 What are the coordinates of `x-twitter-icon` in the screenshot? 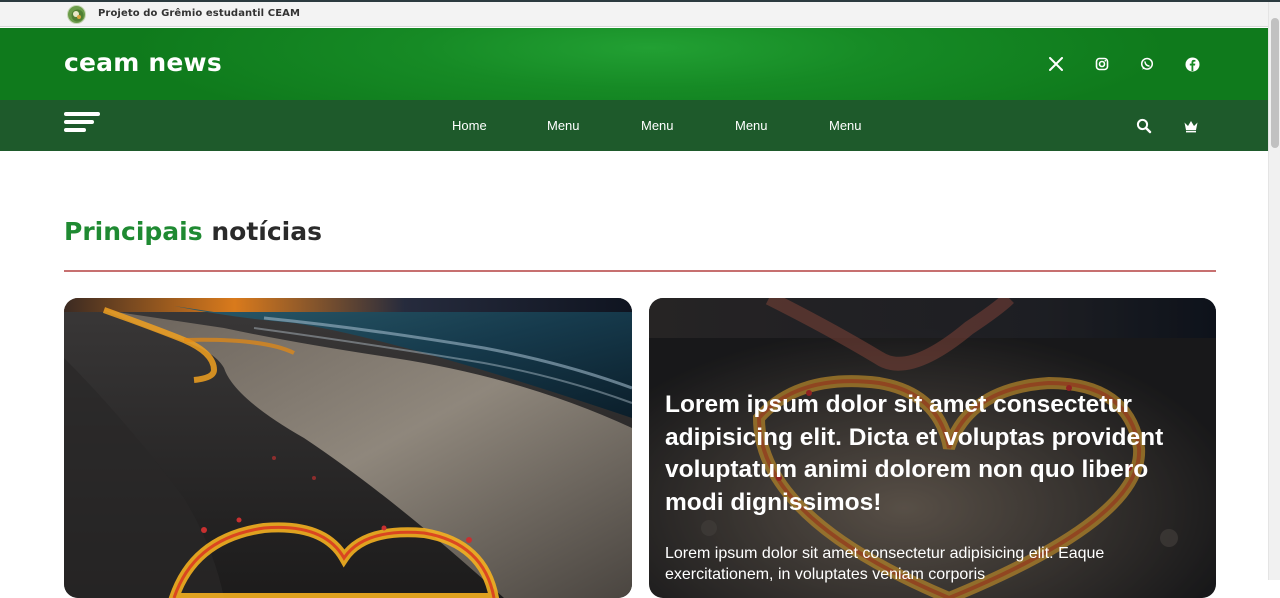 It's located at (1056, 64).